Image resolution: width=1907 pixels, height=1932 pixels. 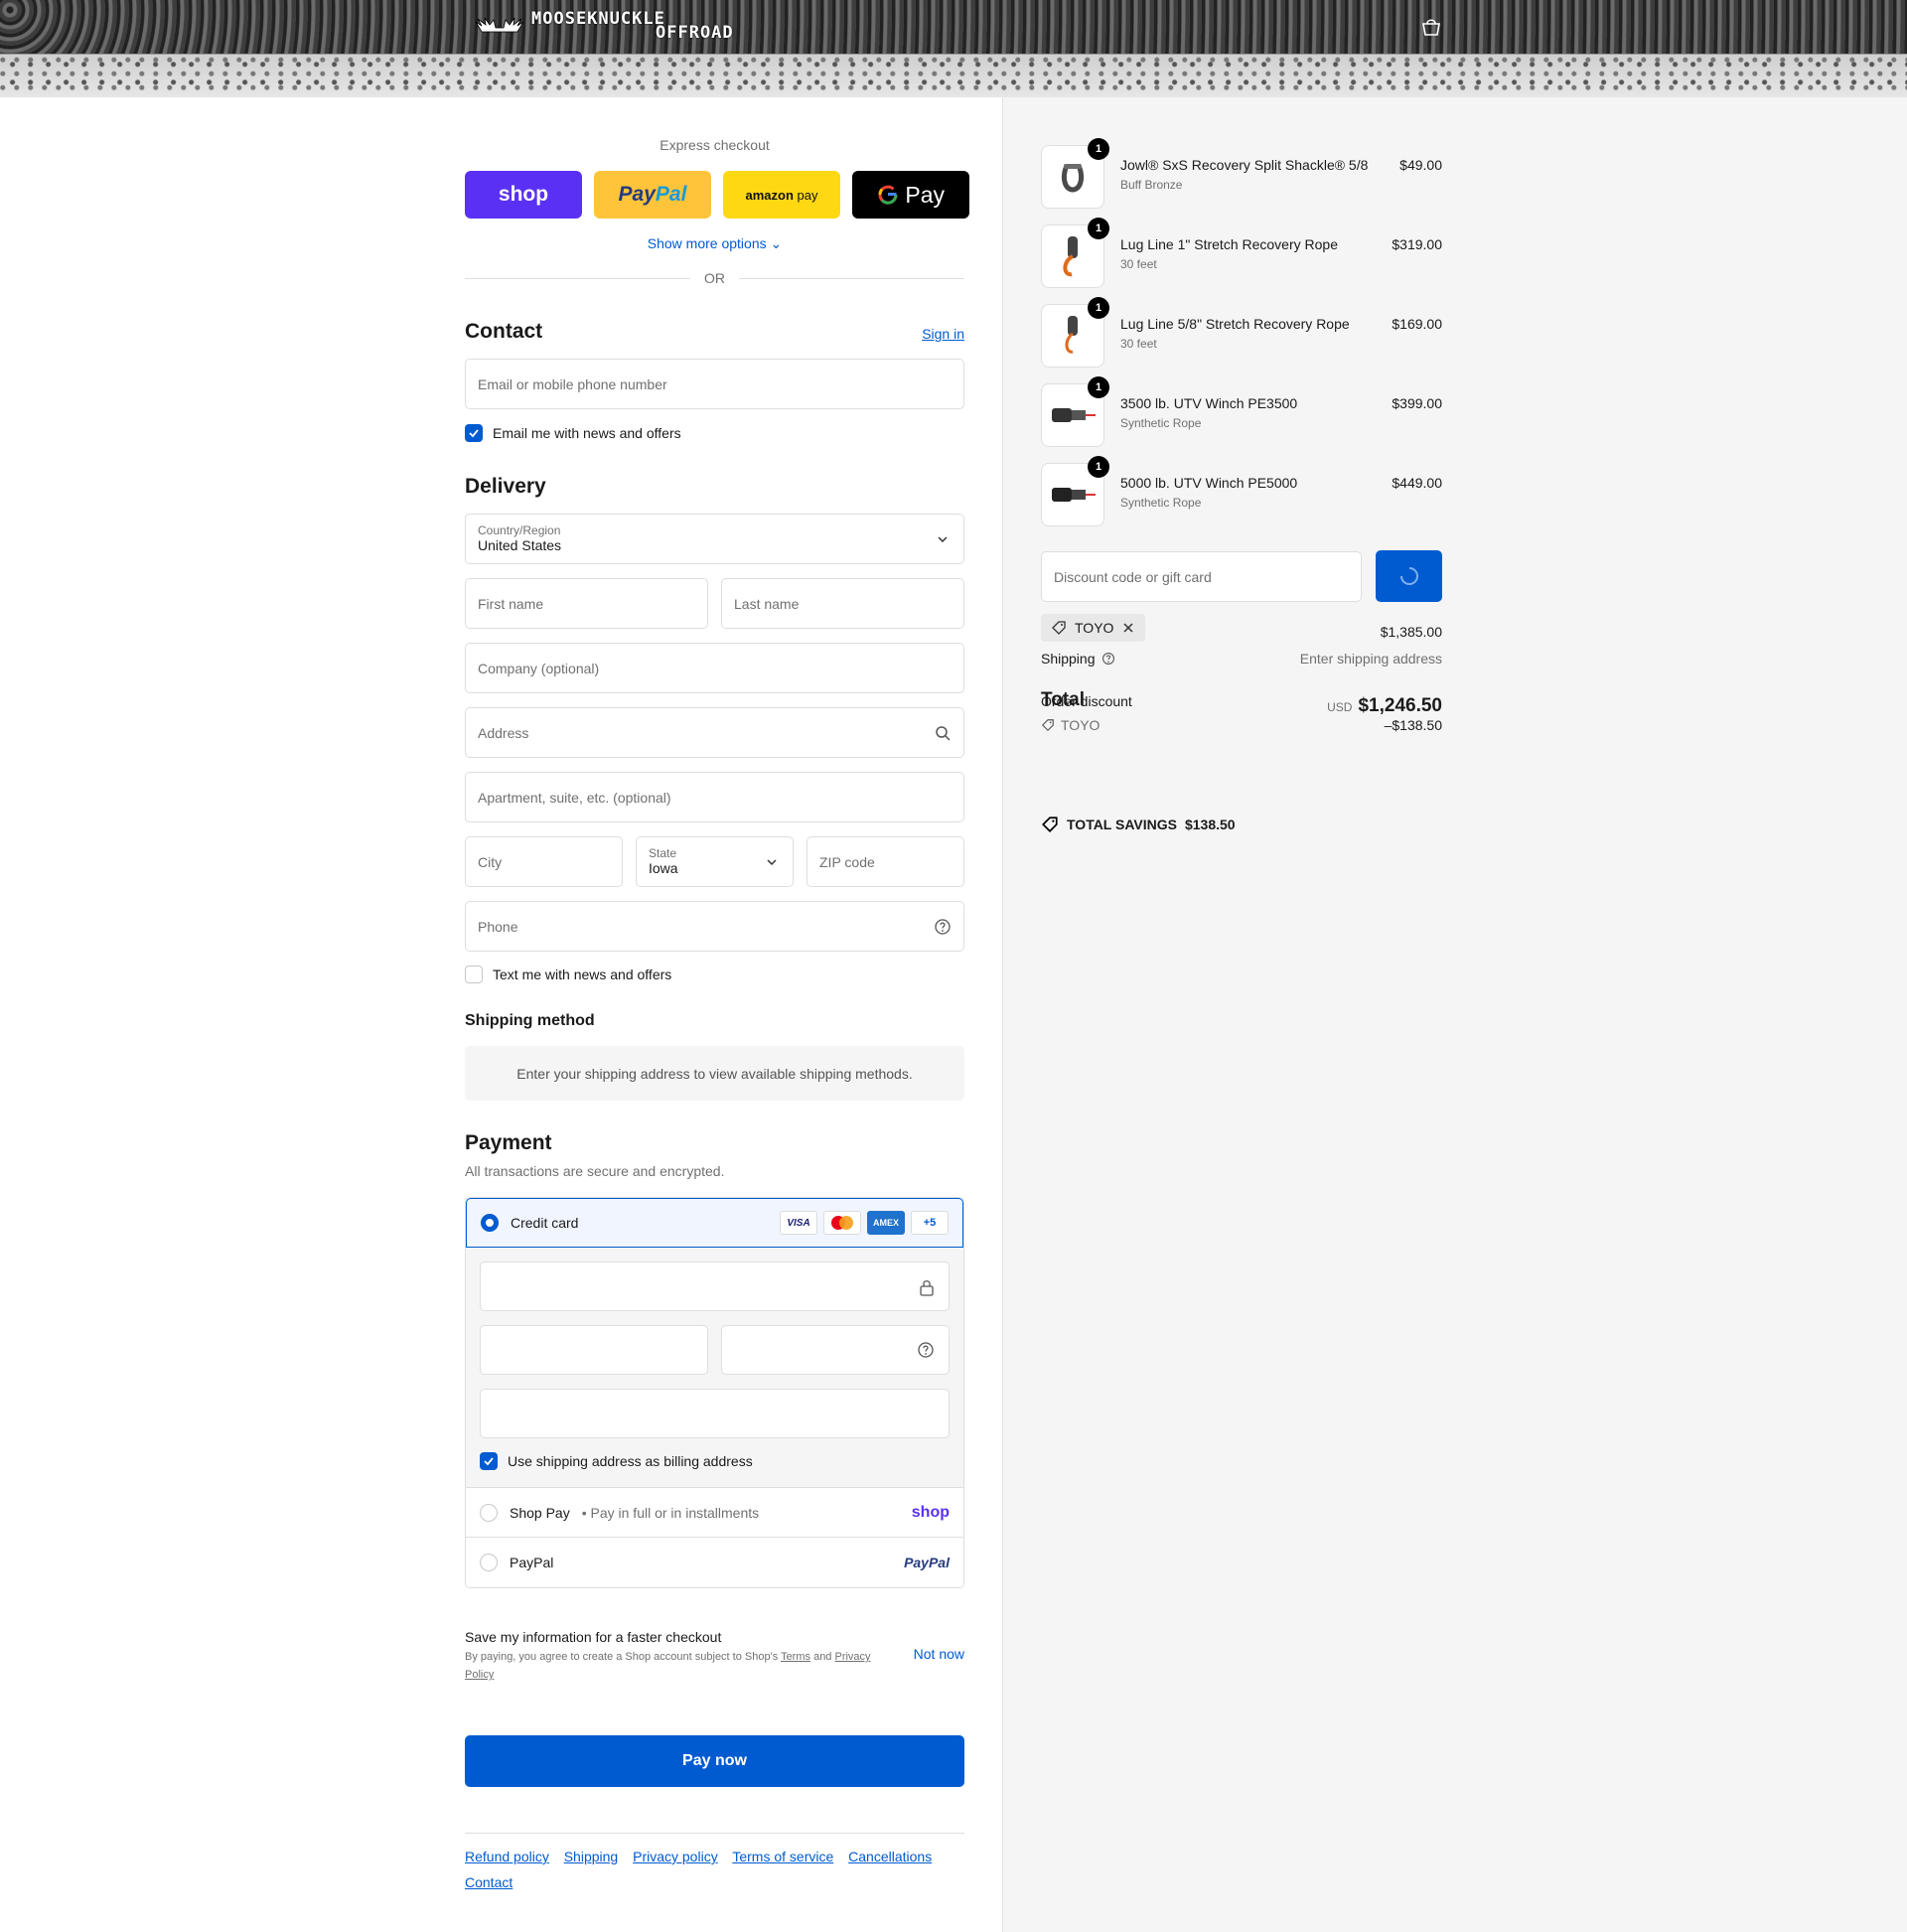 What do you see at coordinates (1151, 185) in the screenshot?
I see `item-variant: Buff Bronze` at bounding box center [1151, 185].